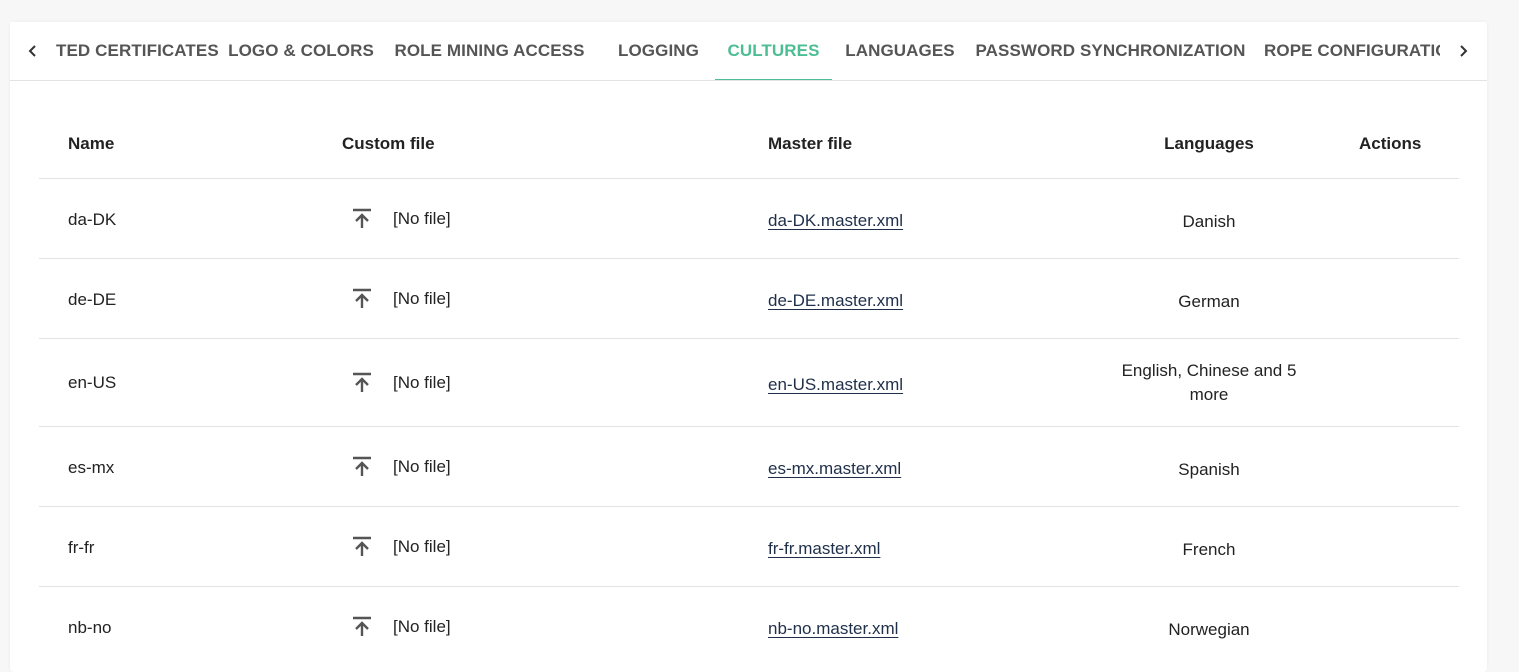  Describe the element at coordinates (658, 51) in the screenshot. I see `tab-logging: LOGGING` at that location.